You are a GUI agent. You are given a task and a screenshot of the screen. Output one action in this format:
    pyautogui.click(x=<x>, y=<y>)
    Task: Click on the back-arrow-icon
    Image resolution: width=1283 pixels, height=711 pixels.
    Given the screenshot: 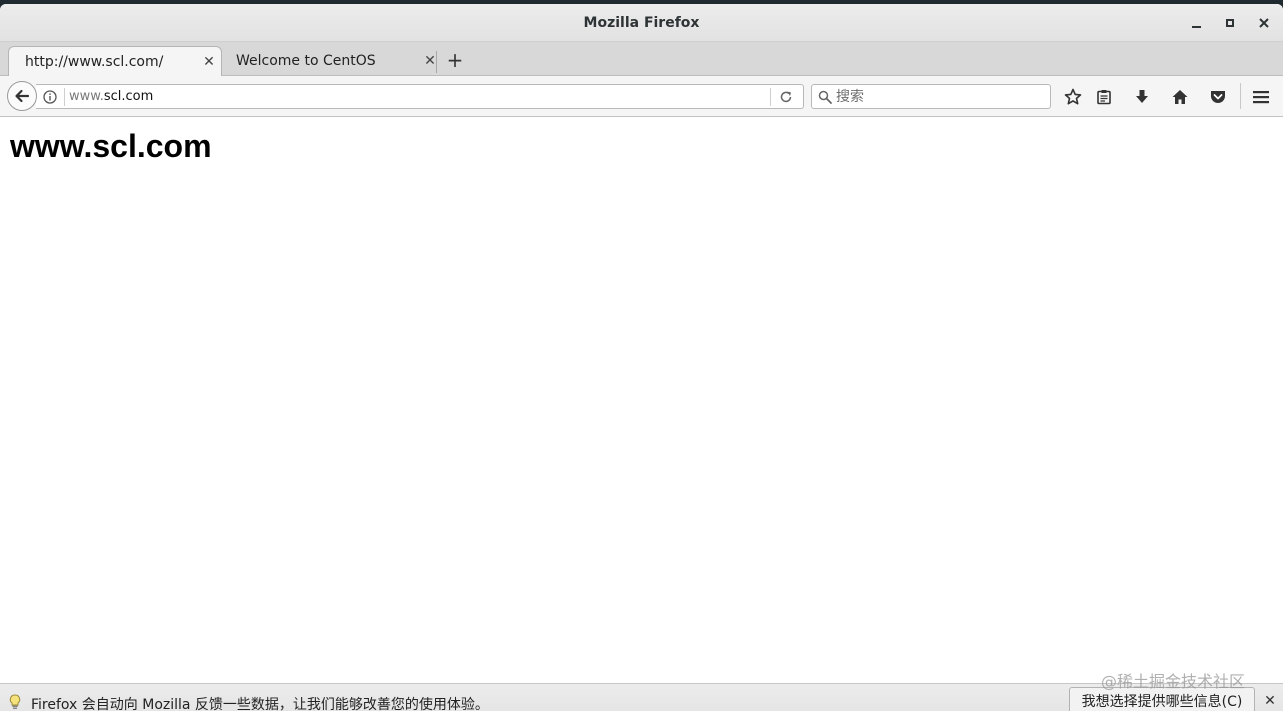 What is the action you would take?
    pyautogui.click(x=22, y=96)
    